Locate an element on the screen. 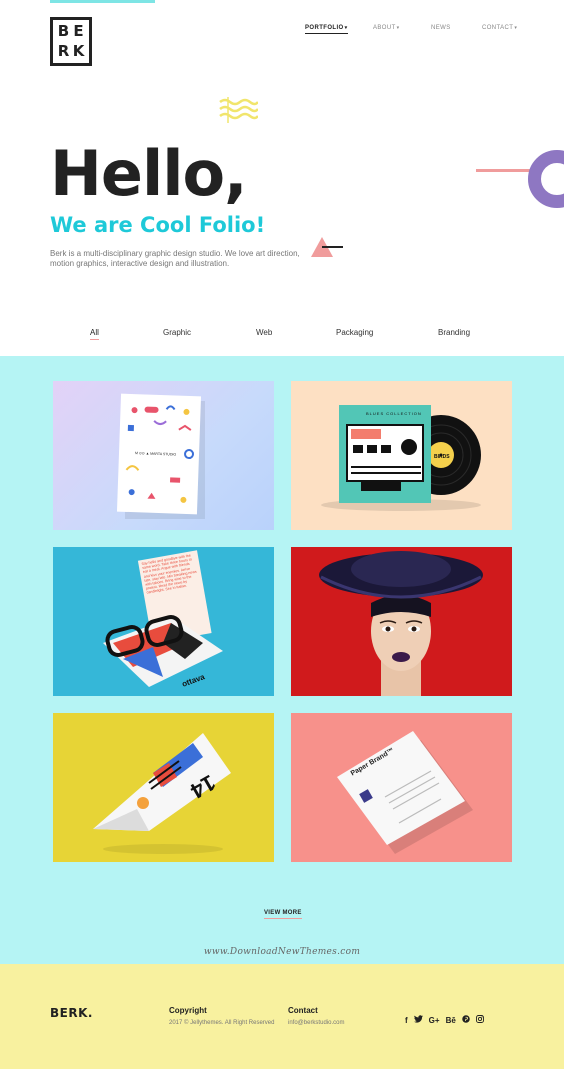  watermark-text: www.DownloadNewThemes.com is located at coordinates (282, 952).